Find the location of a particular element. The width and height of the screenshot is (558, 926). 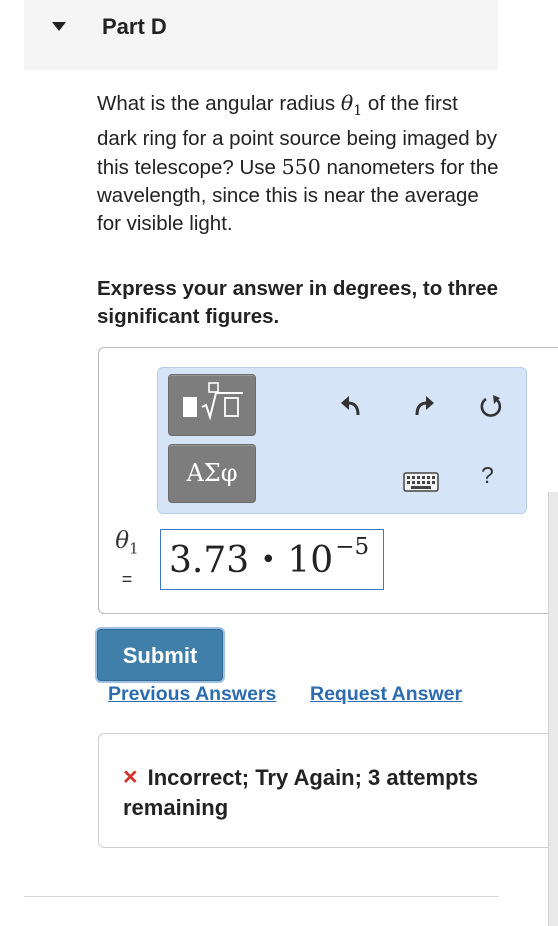

help-icon: ? is located at coordinates (487, 475).